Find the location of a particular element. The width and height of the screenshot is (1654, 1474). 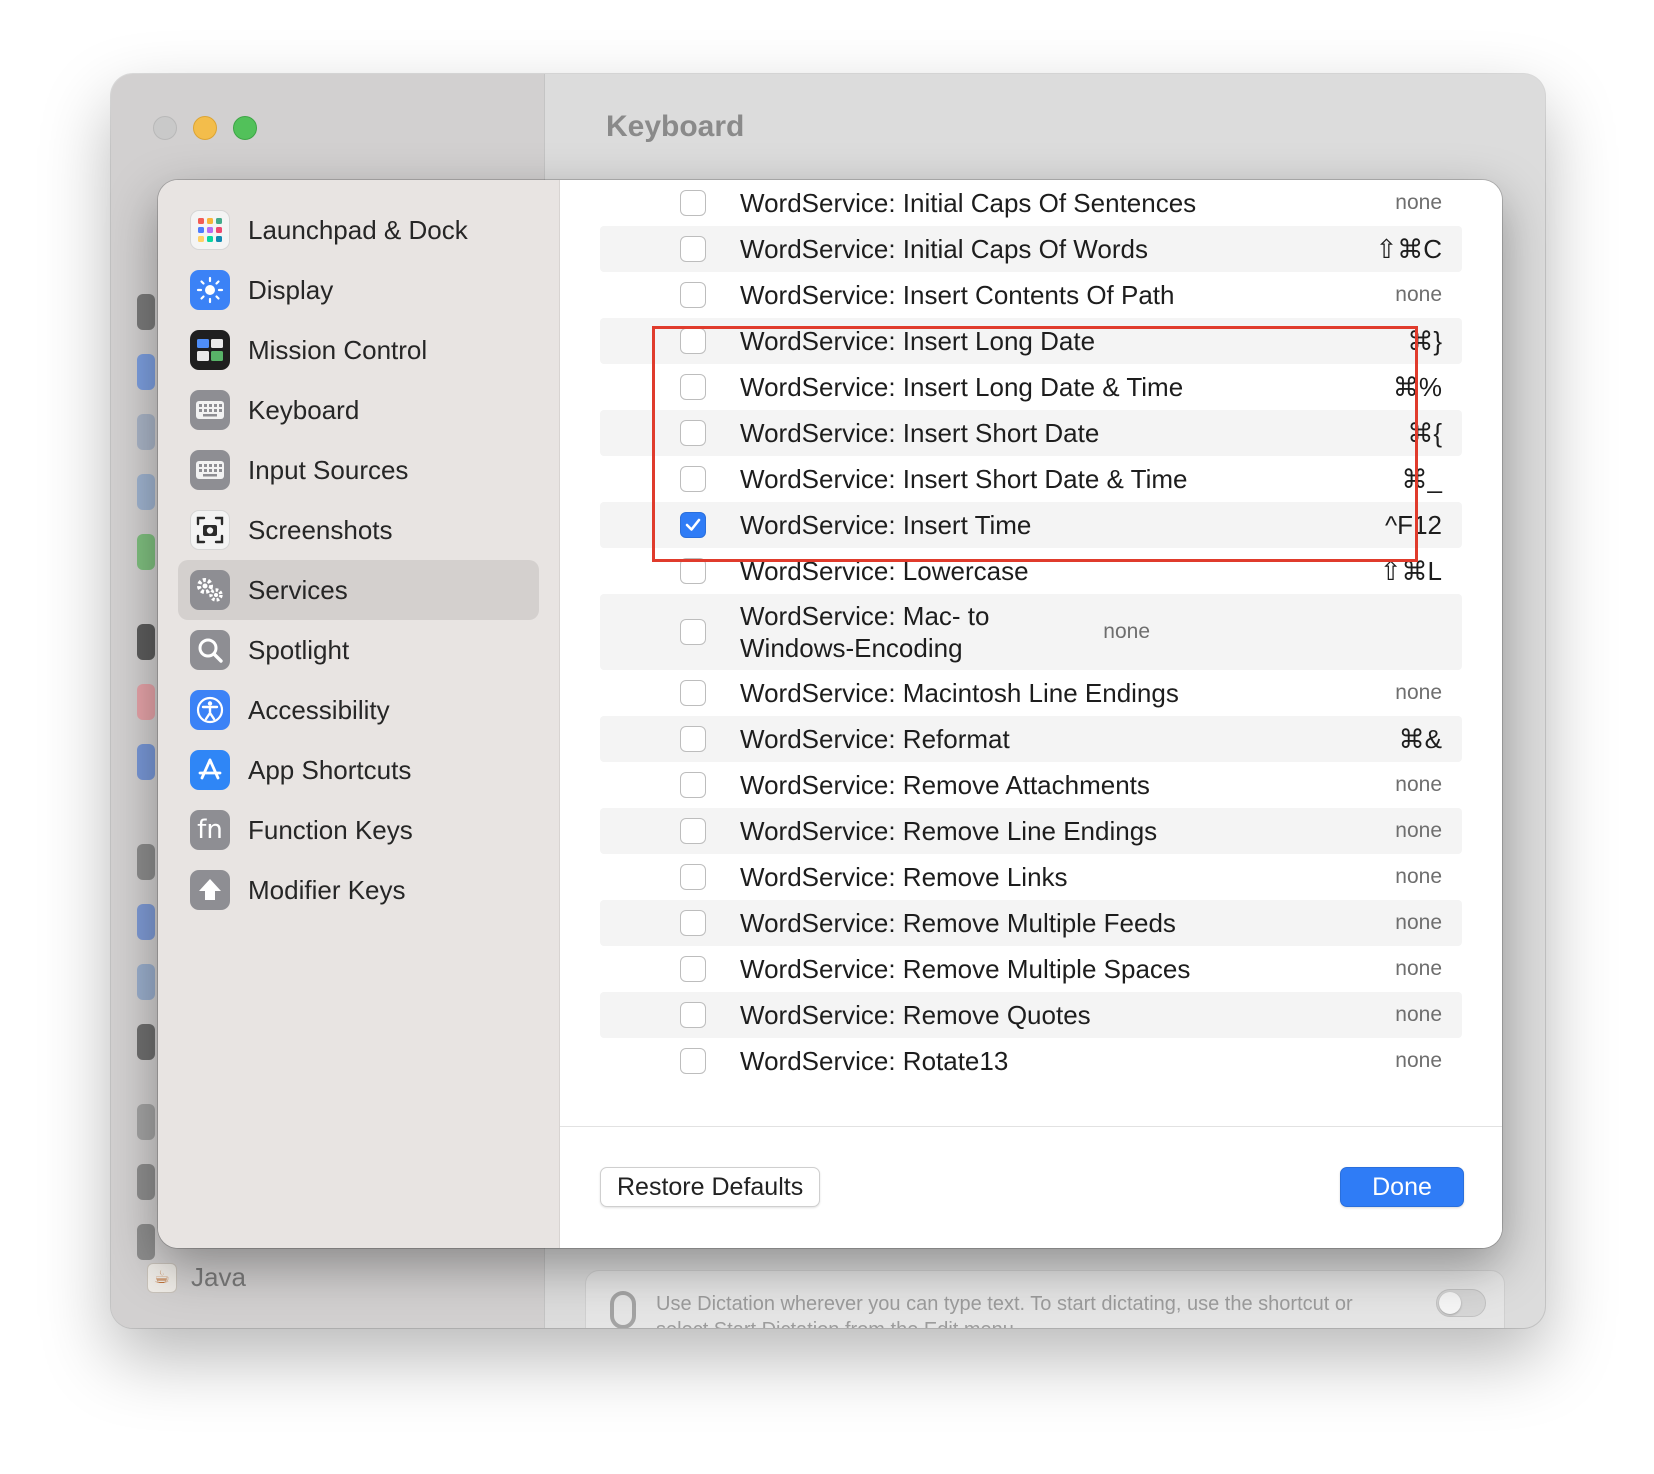

done-button: Done is located at coordinates (1402, 1187).